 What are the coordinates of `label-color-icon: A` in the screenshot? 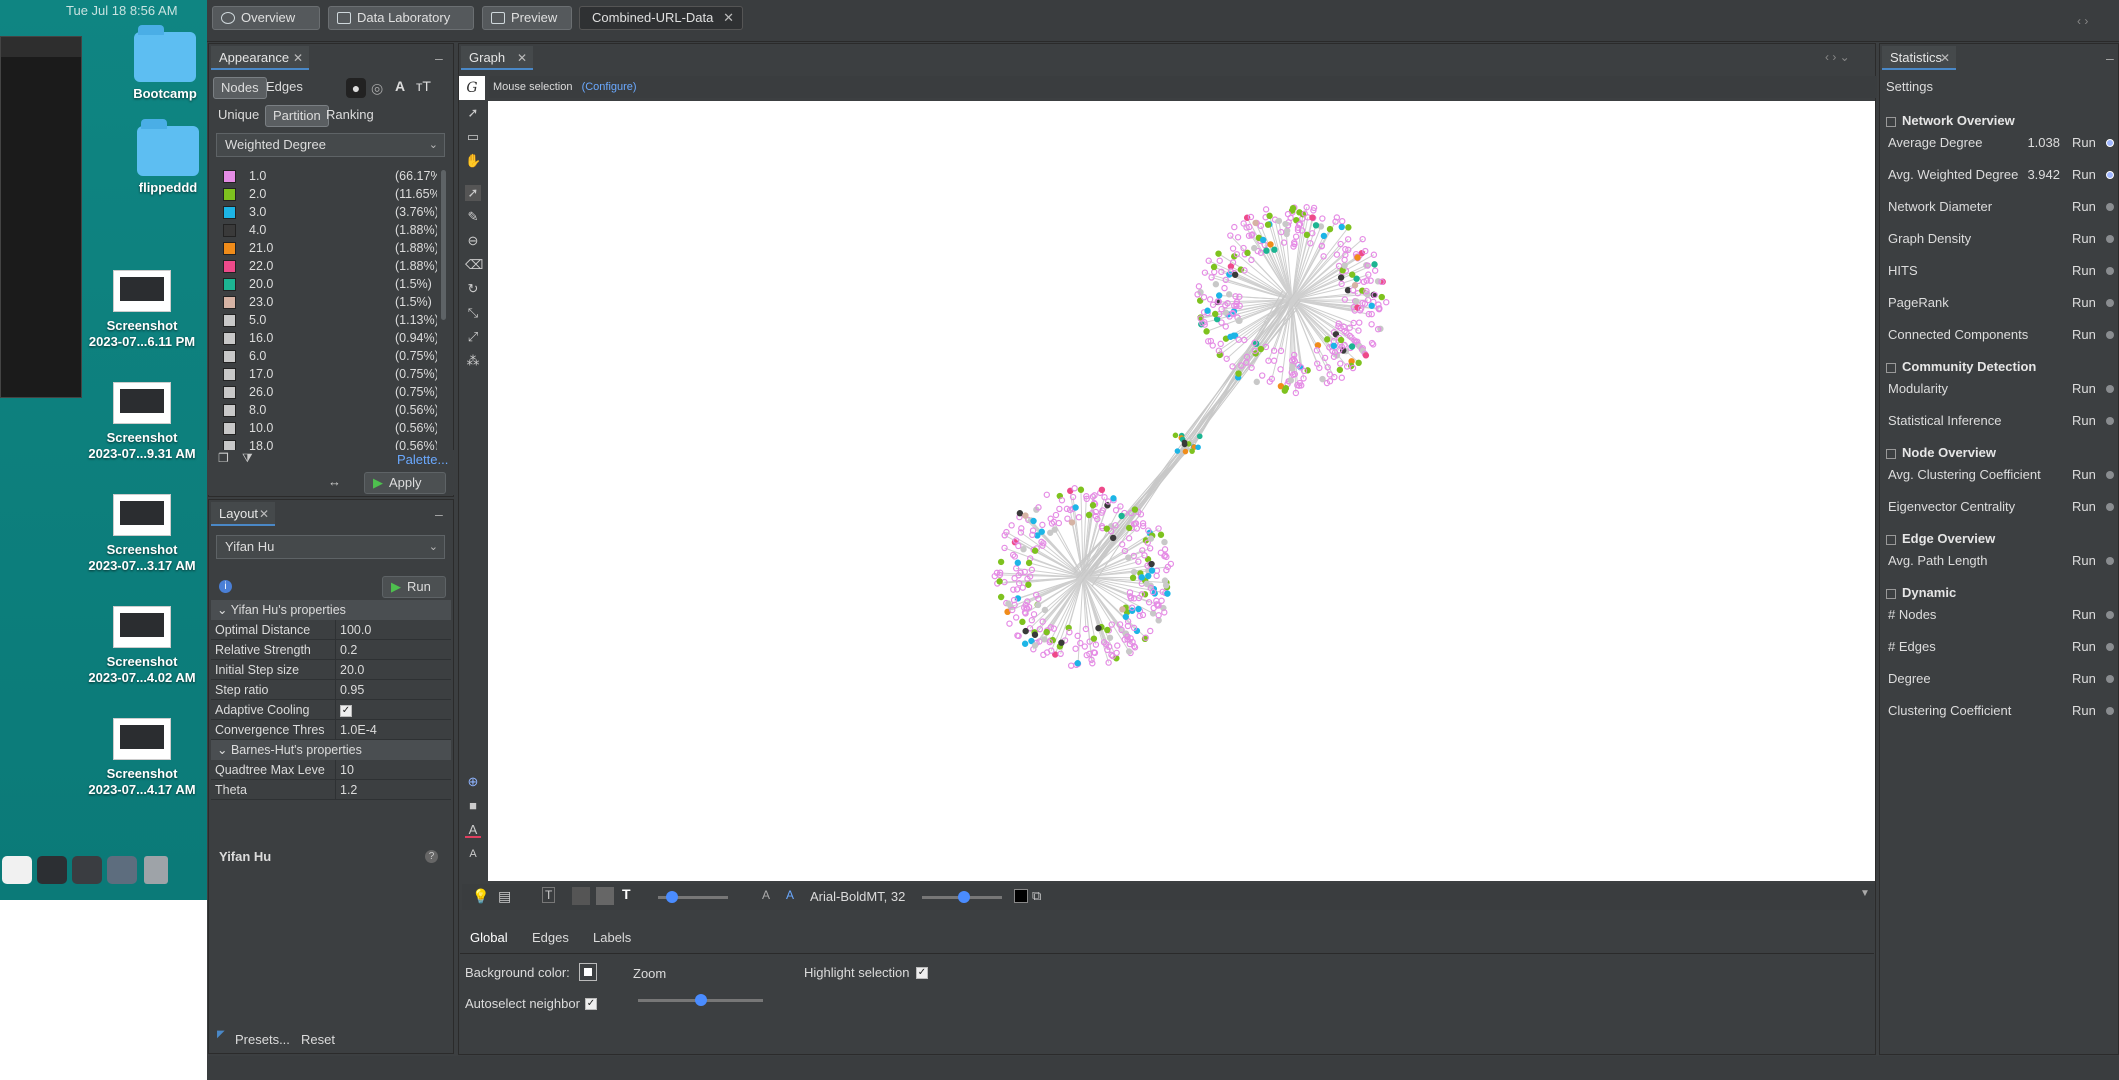 It's located at (400, 86).